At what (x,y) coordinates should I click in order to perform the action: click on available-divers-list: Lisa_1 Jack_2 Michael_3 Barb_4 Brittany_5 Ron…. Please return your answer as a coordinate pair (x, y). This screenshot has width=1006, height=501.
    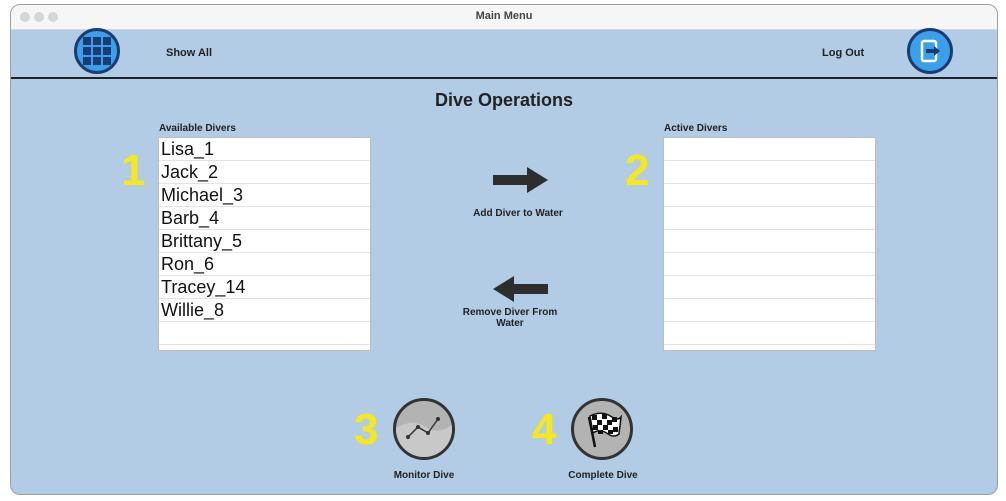
    Looking at the image, I should click on (264, 244).